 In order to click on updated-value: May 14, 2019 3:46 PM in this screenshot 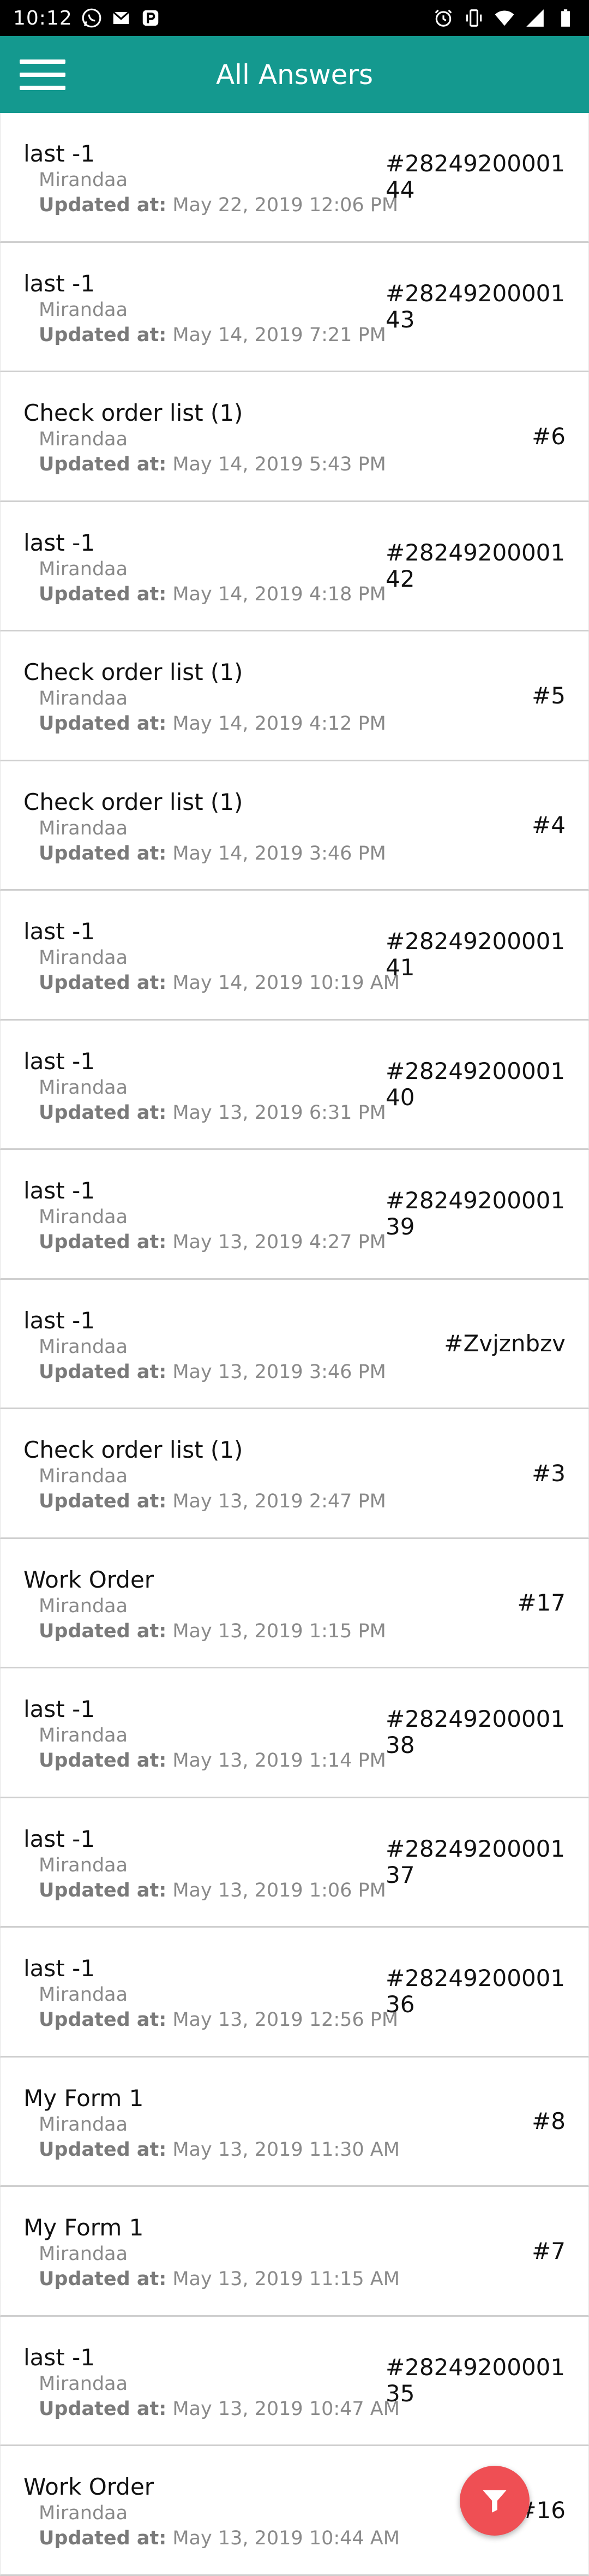, I will do `click(279, 853)`.